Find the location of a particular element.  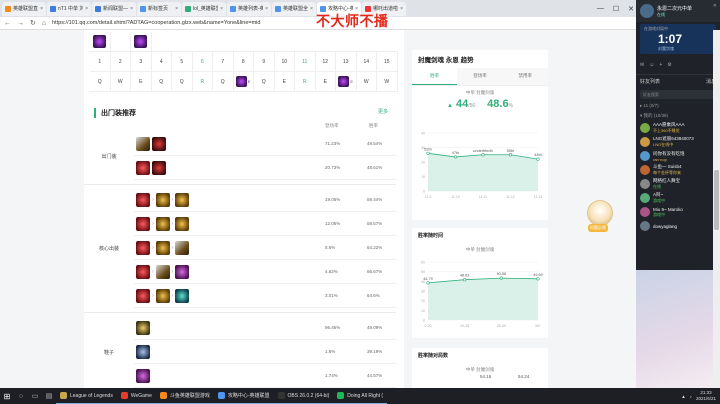

browser-tab: 英雄列表-英雄联盟官方网× is located at coordinates (249, 8).